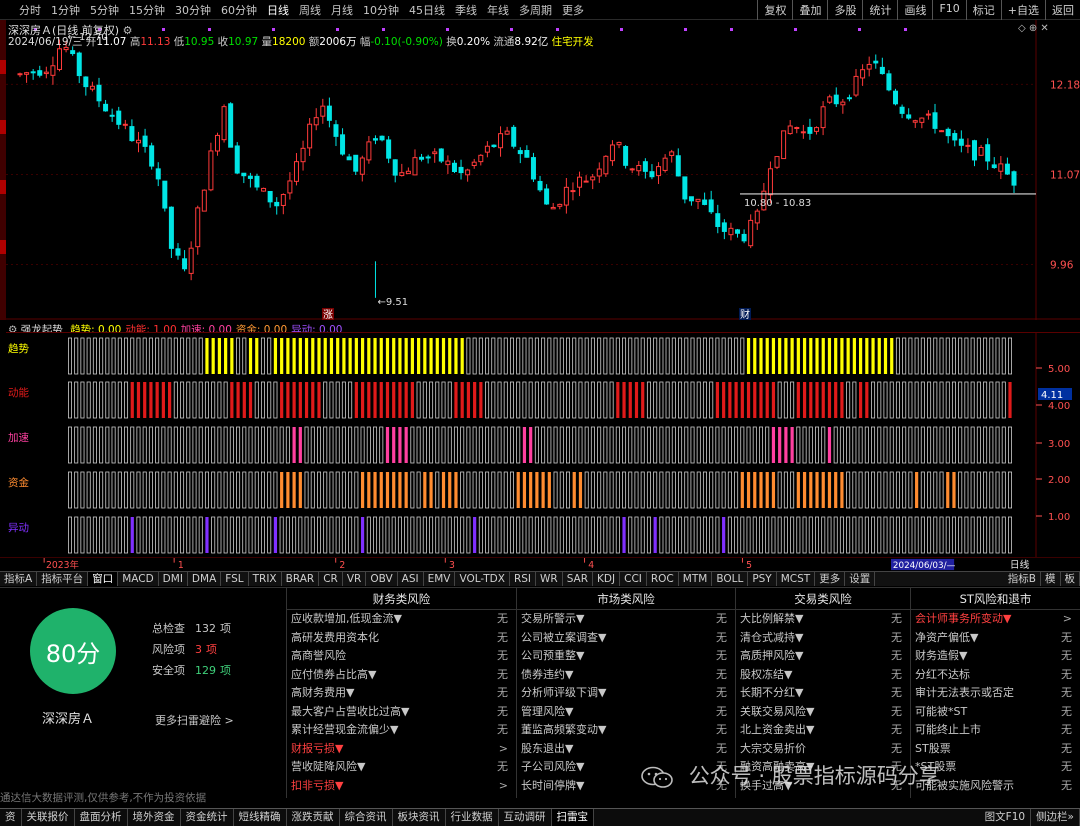  Describe the element at coordinates (355, 579) in the screenshot. I see `indicator-tab: VR` at that location.